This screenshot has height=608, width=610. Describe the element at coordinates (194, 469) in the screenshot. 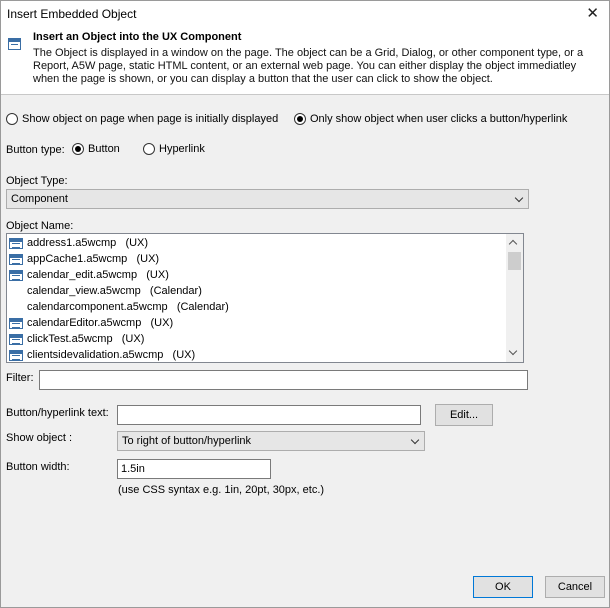

I see `button-width-input: 1.5in` at that location.